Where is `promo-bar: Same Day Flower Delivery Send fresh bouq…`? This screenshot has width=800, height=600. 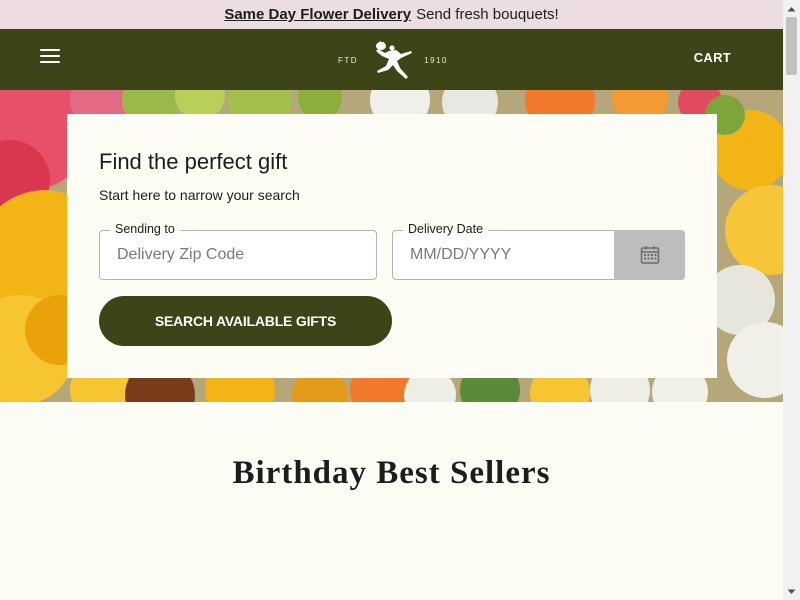
promo-bar: Same Day Flower Delivery Send fresh bouq… is located at coordinates (391, 14).